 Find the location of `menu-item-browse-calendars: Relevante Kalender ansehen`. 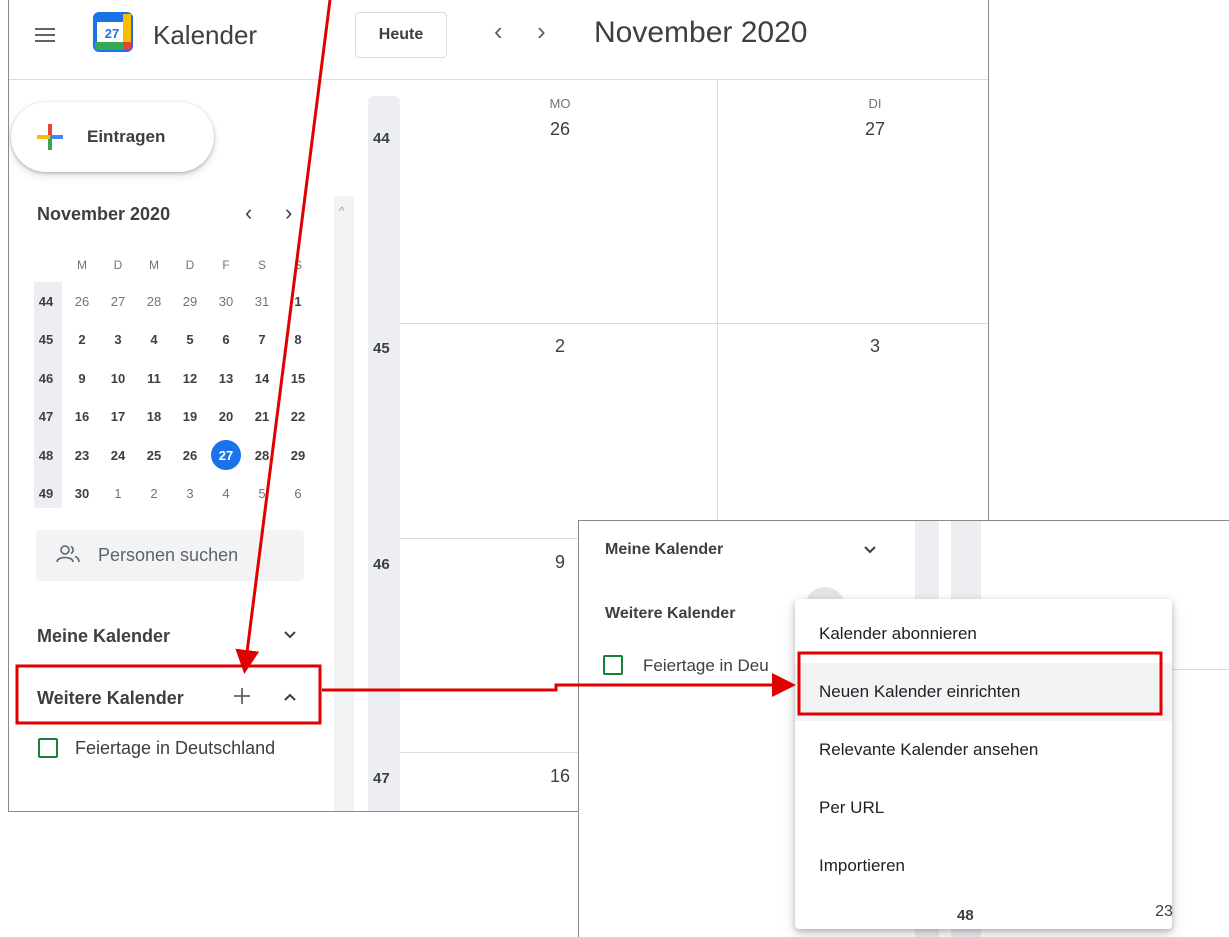

menu-item-browse-calendars: Relevante Kalender ansehen is located at coordinates (983, 750).